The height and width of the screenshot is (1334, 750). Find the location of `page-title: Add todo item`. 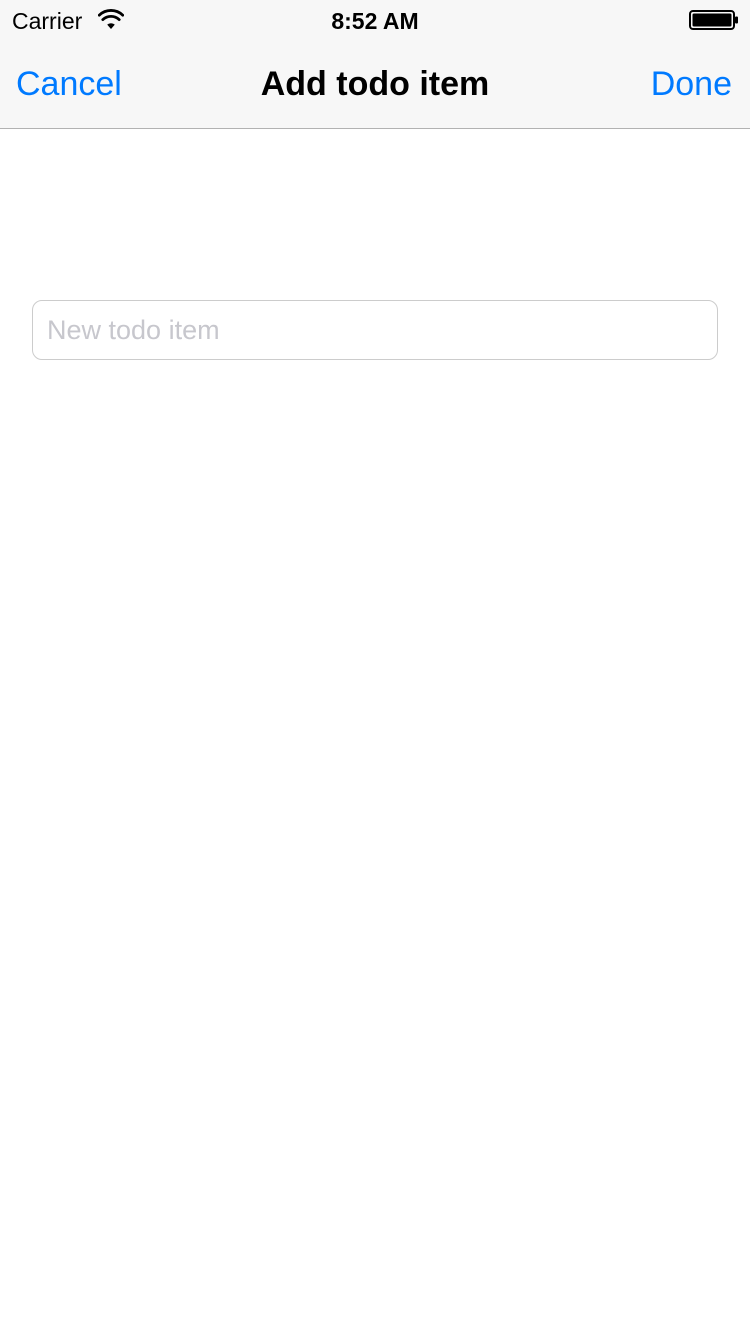

page-title: Add todo item is located at coordinates (375, 84).